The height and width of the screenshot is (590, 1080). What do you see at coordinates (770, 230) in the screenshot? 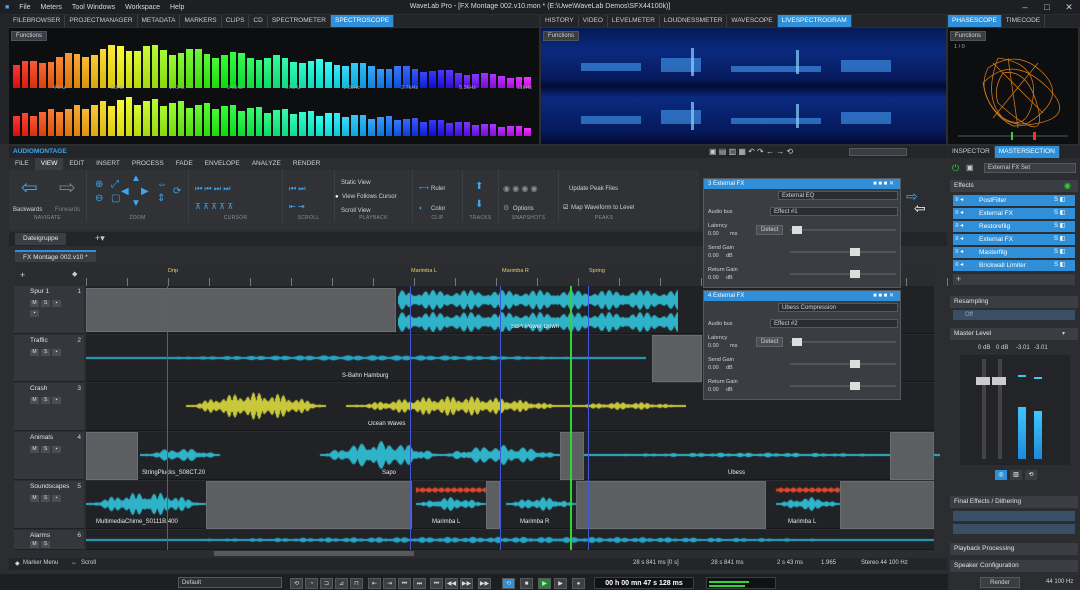
I see `detect-button: Detect` at bounding box center [770, 230].